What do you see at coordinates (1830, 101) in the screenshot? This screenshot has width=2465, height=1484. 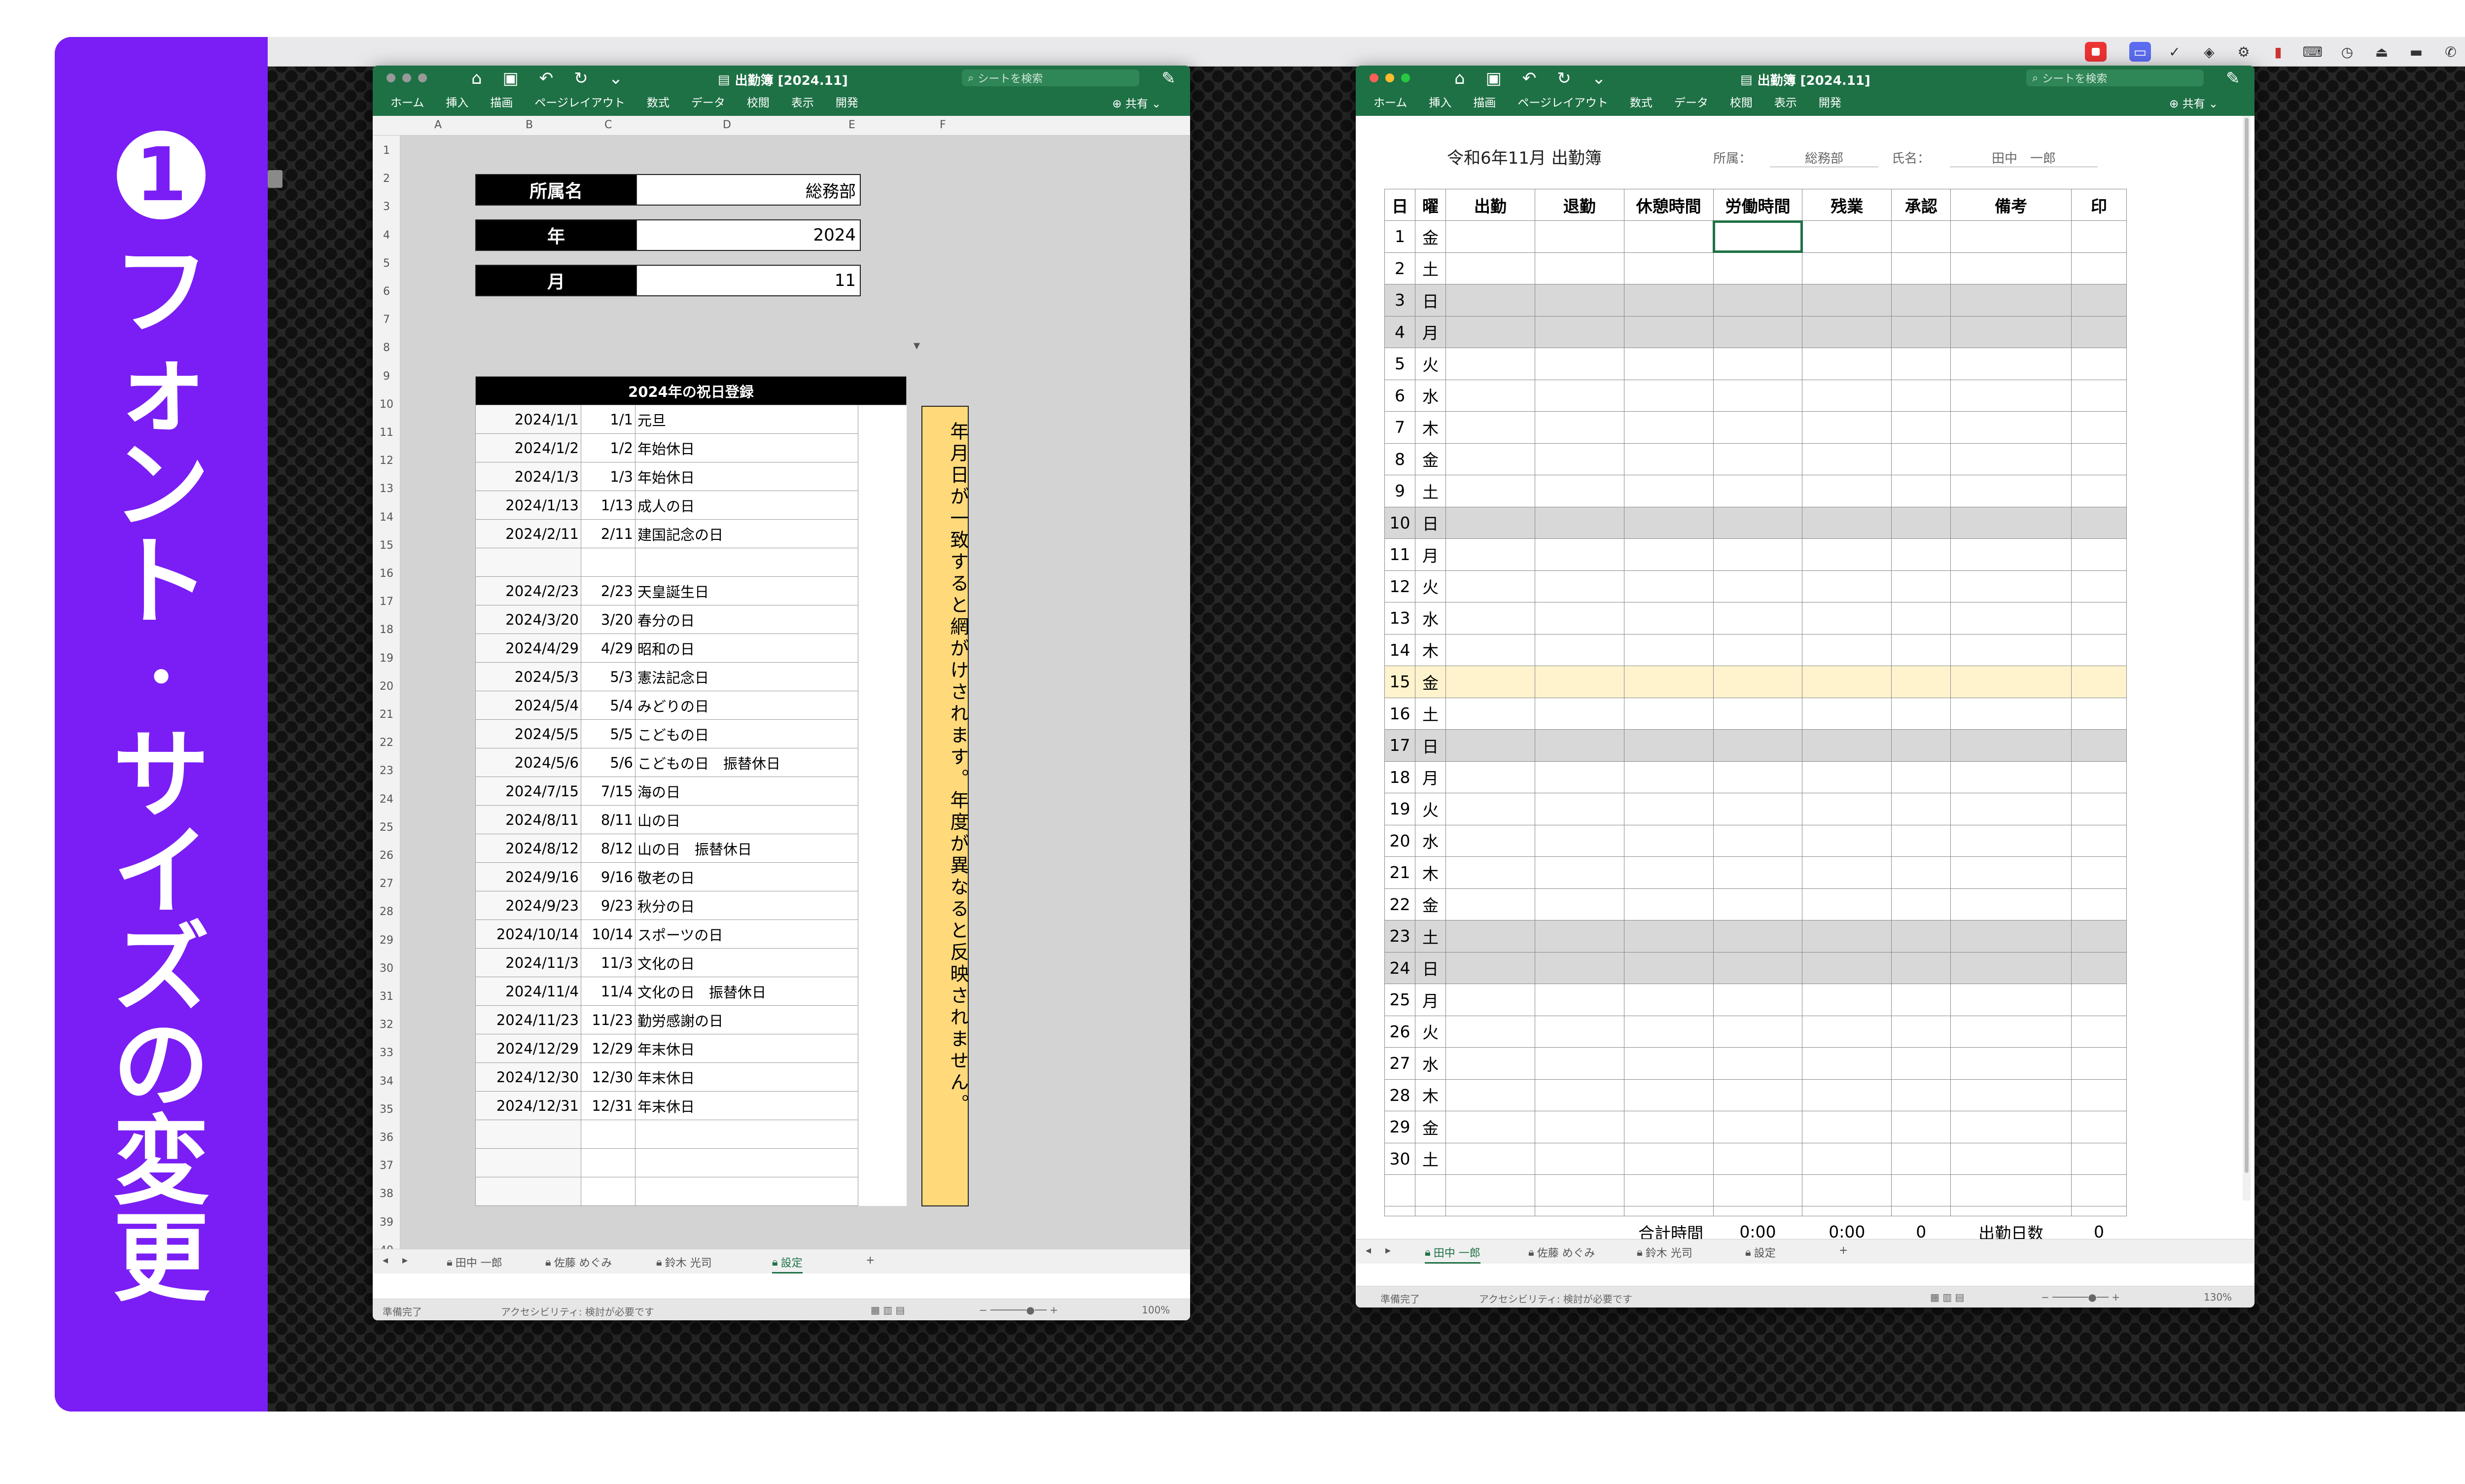 I see `ribbon-tab: 開発` at bounding box center [1830, 101].